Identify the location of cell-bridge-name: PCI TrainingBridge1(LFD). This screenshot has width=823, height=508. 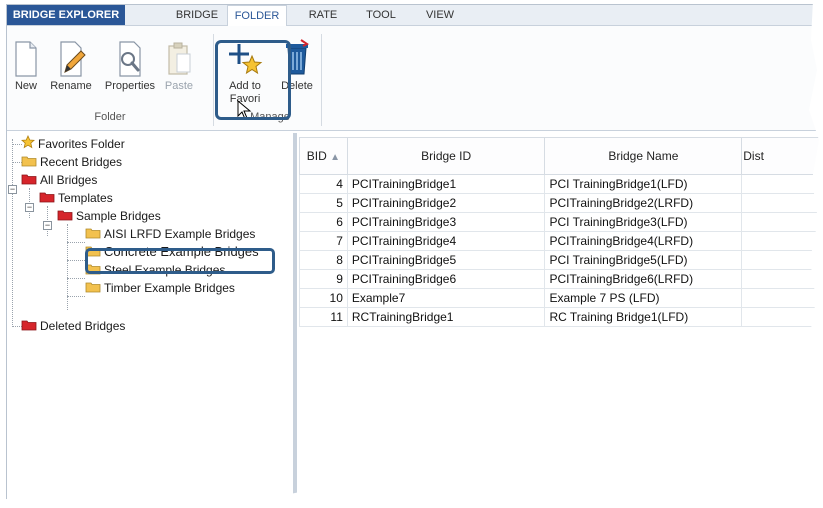
(643, 184).